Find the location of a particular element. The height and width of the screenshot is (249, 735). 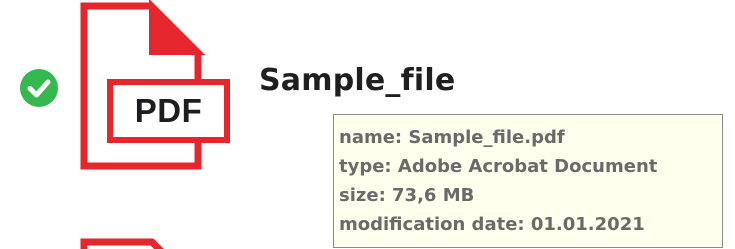

tooltip-name-line: name: Sample_file.pdf is located at coordinates (452, 137).